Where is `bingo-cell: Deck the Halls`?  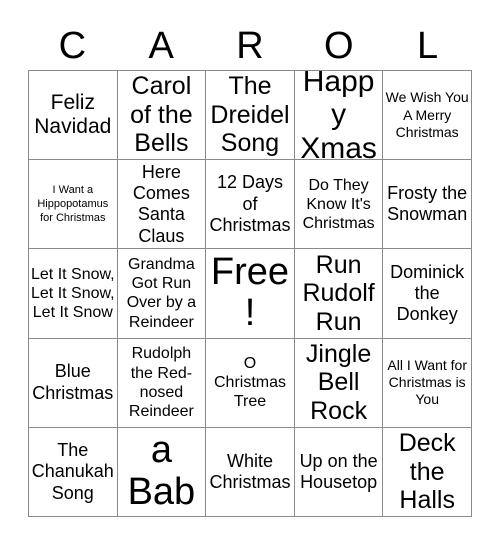 bingo-cell: Deck the Halls is located at coordinates (427, 472).